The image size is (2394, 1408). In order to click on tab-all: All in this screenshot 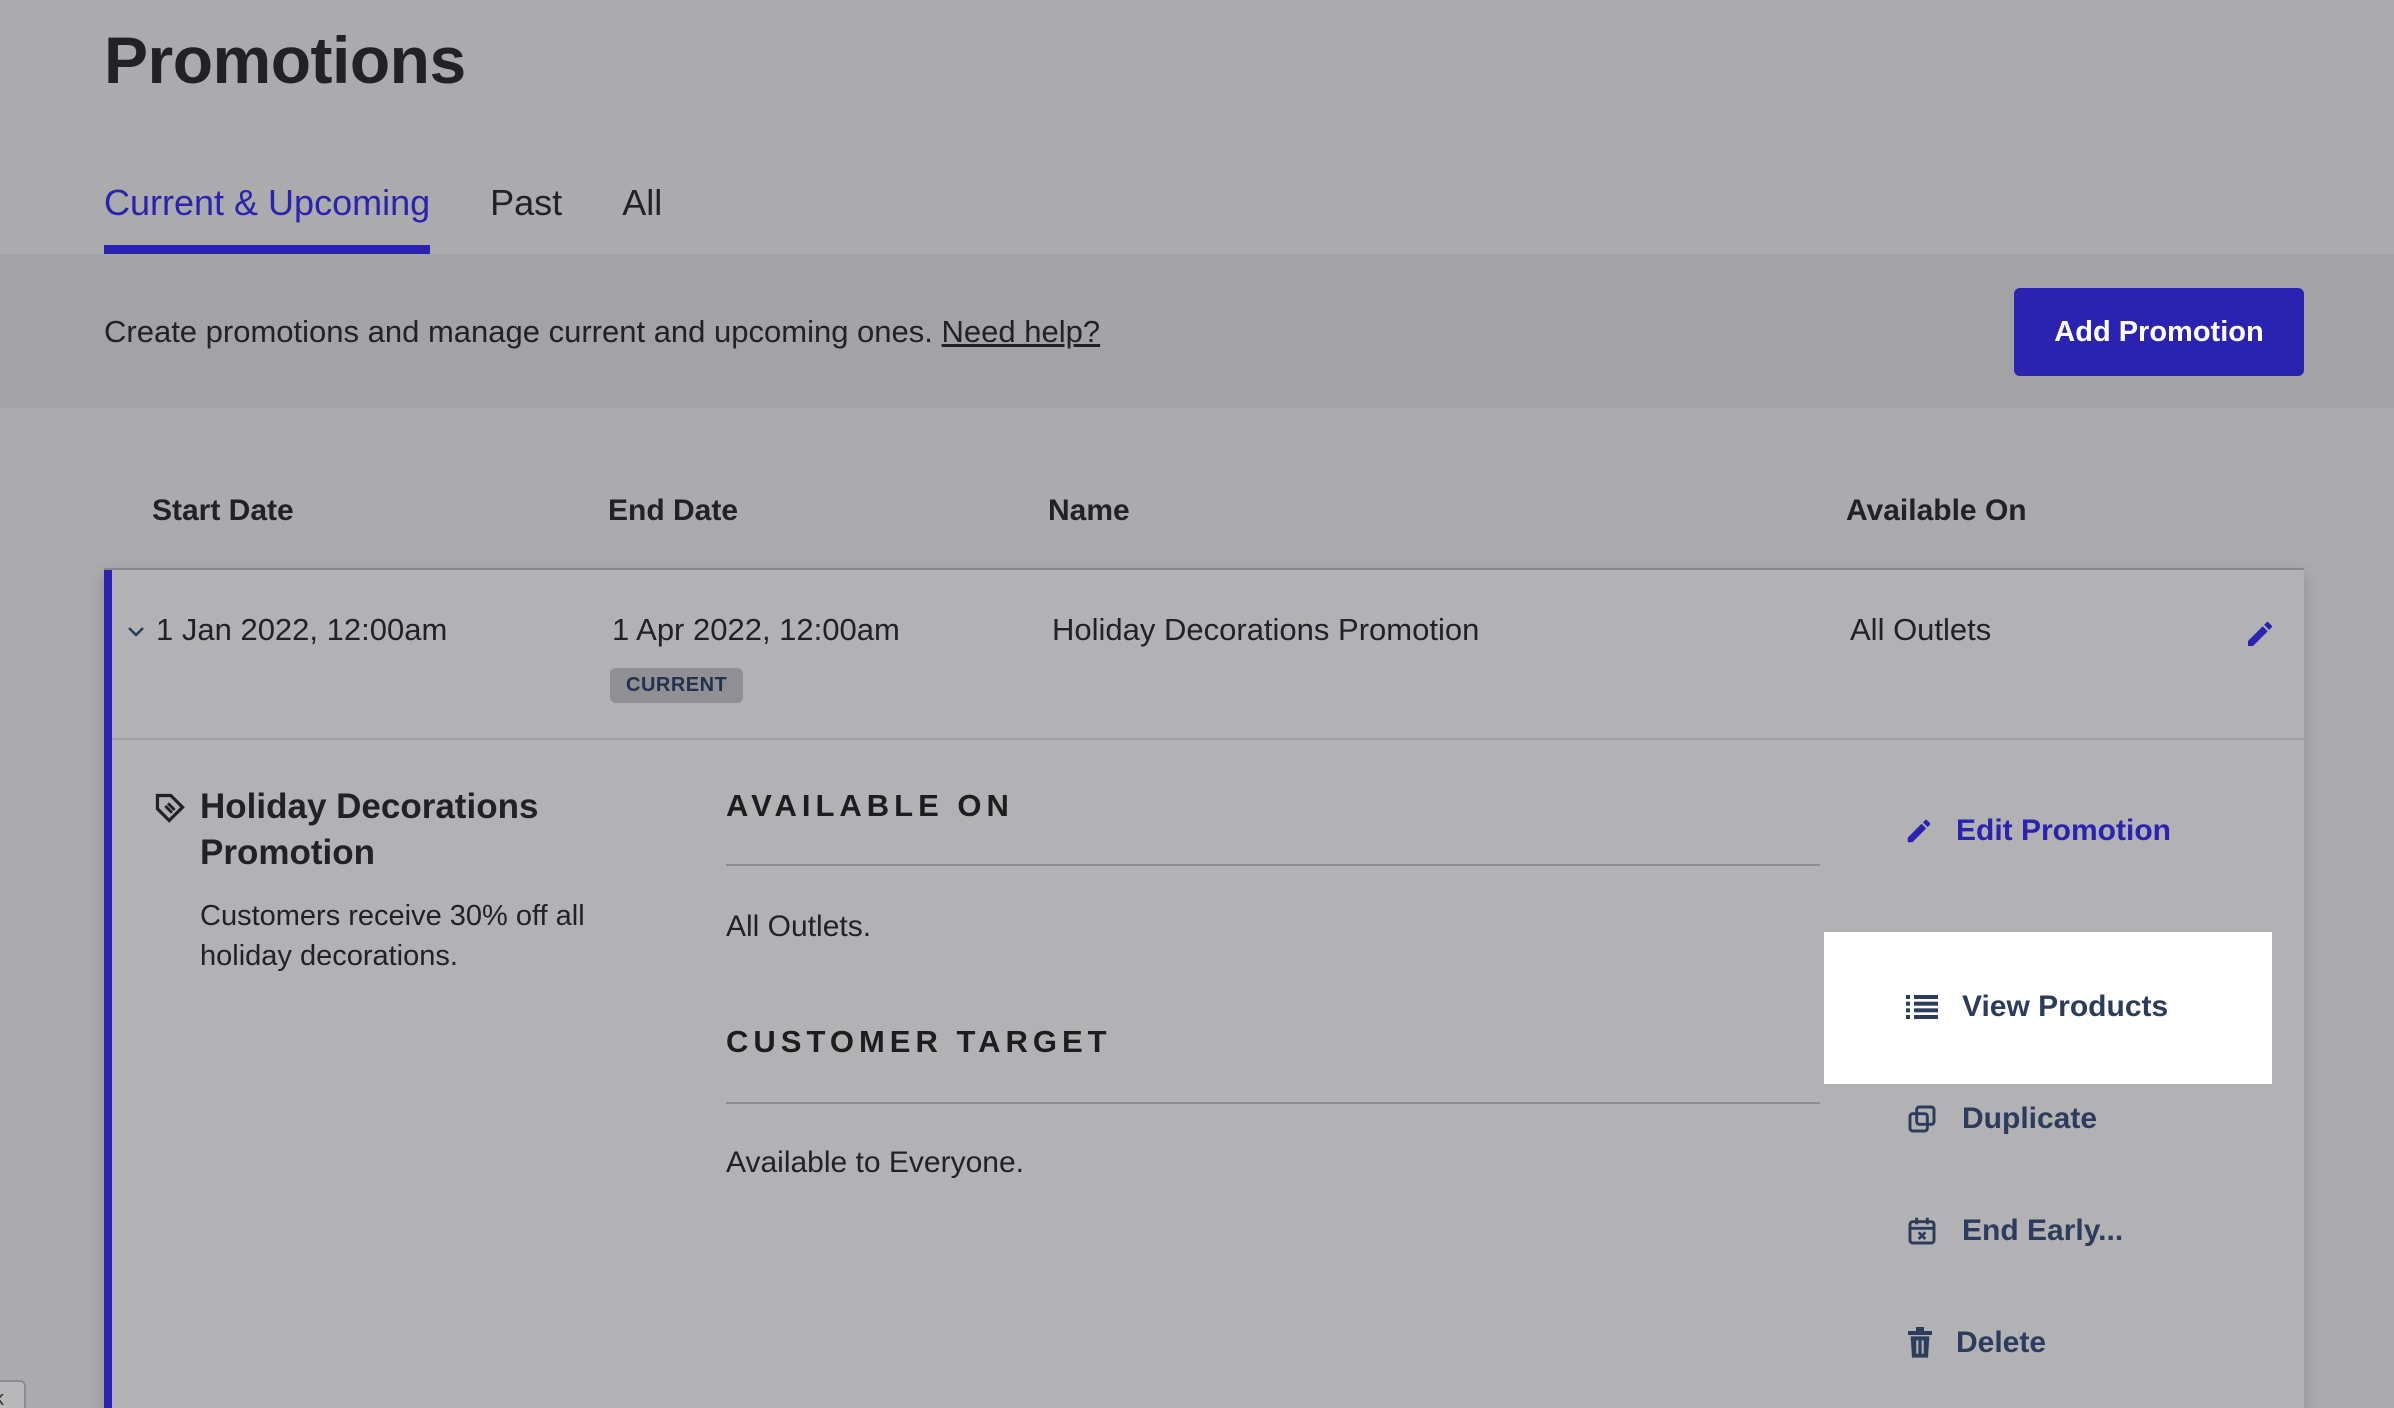, I will do `click(642, 213)`.